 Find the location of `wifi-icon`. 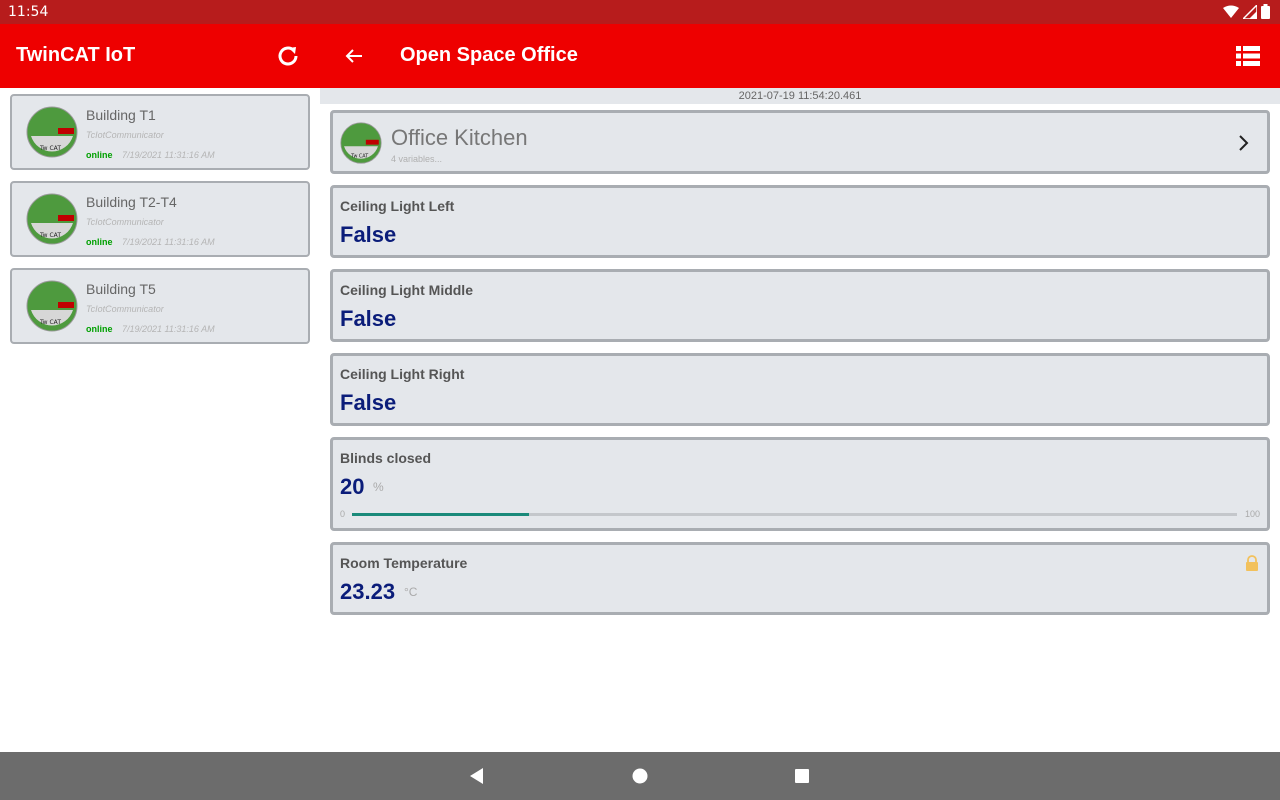

wifi-icon is located at coordinates (1231, 11).